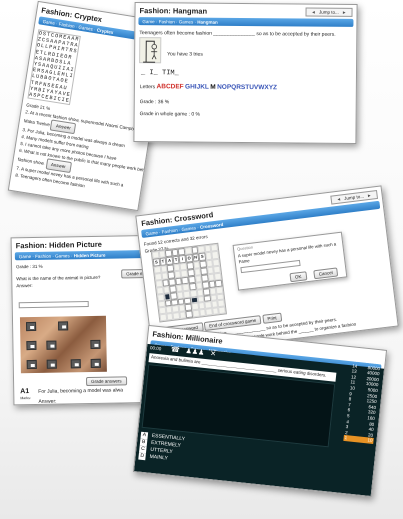  I want to click on hangman-grade-whole: Grade in whole game : 0 %, so click(169, 114).